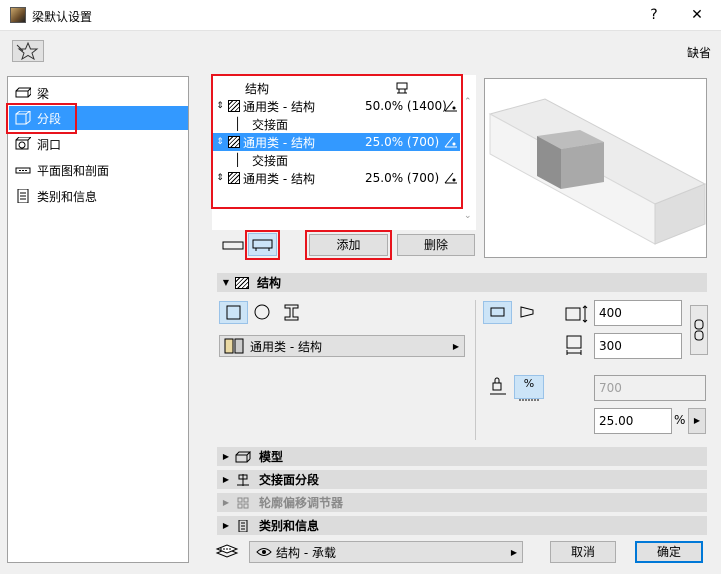  Describe the element at coordinates (462, 479) in the screenshot. I see `section-junction-segment: ▶ 交接面分段` at that location.